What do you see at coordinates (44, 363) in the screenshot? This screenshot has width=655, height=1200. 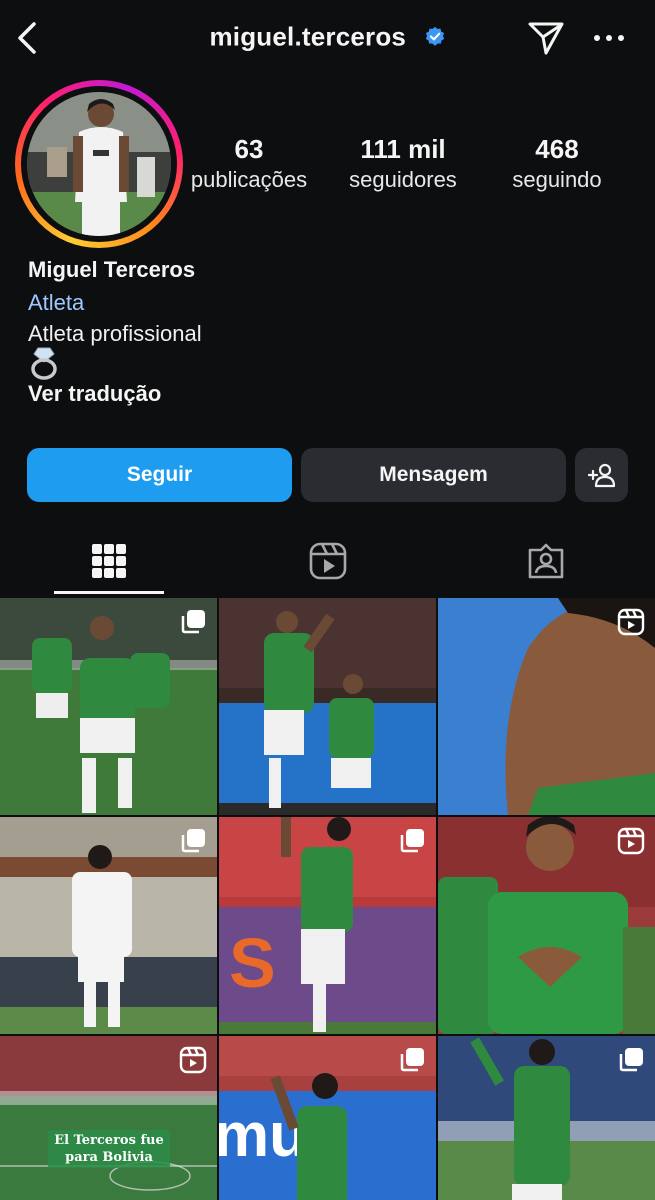 I see `ring-emoji` at bounding box center [44, 363].